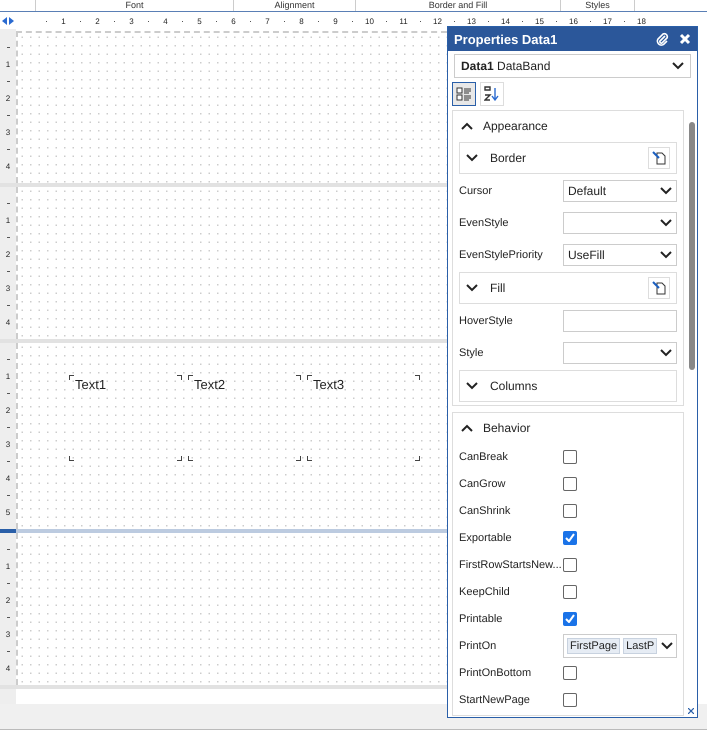  What do you see at coordinates (478, 646) in the screenshot?
I see `property-label: PrintOn` at bounding box center [478, 646].